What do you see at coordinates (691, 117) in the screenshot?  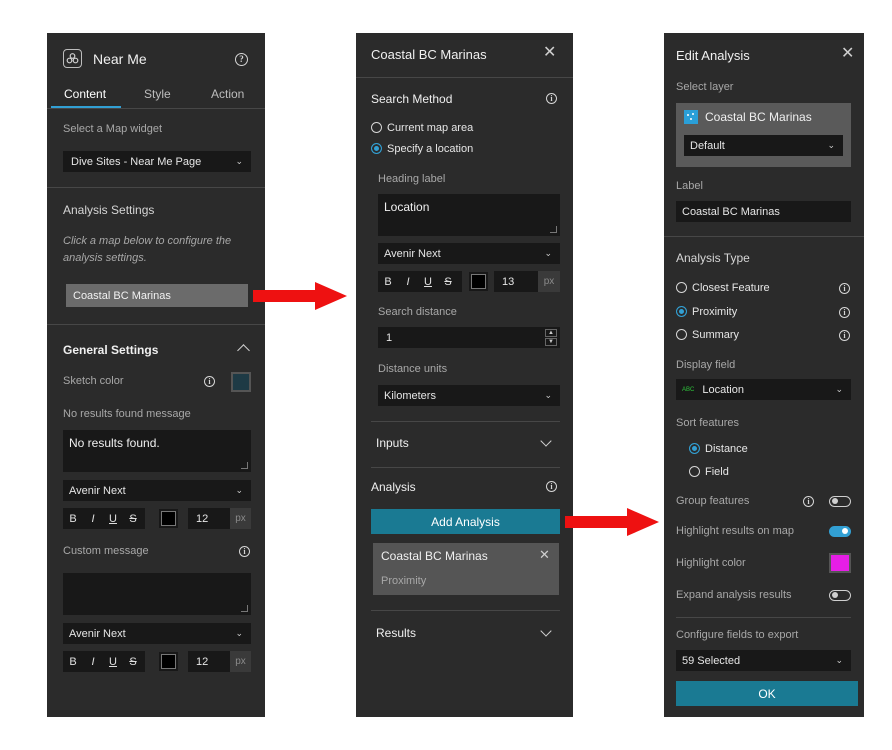 I see `layer-icon` at bounding box center [691, 117].